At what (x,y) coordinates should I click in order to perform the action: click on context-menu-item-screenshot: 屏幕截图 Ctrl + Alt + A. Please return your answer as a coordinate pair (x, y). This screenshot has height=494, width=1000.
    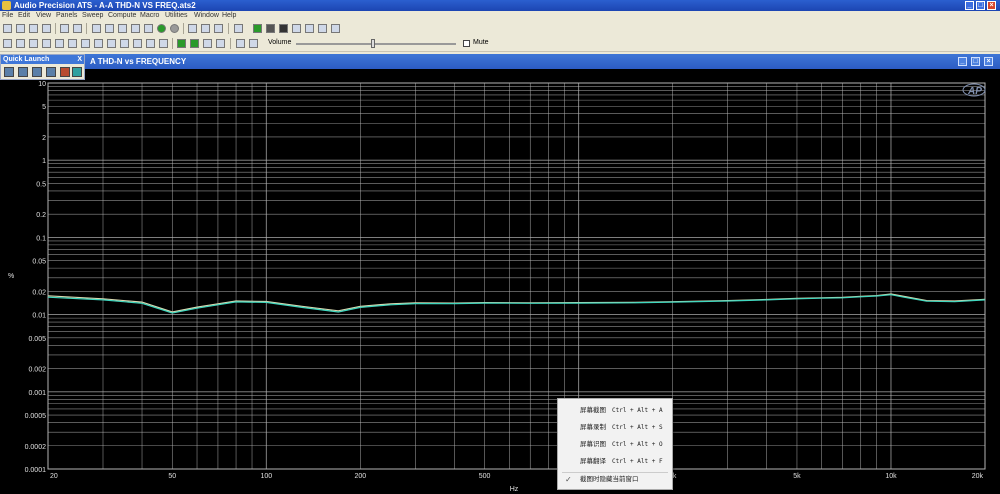
    Looking at the image, I should click on (615, 411).